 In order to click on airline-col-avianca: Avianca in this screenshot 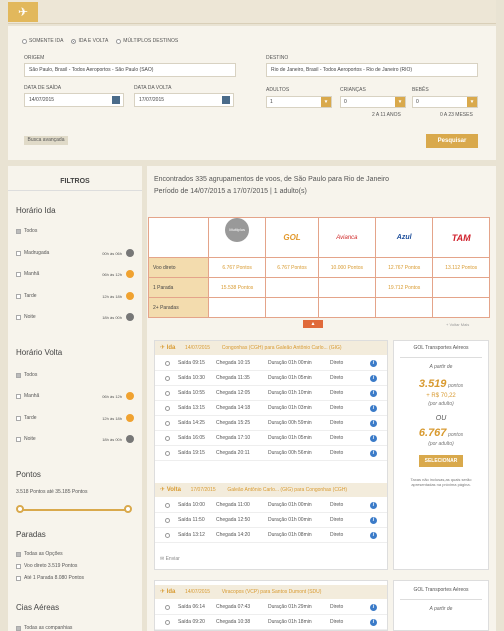, I will do `click(347, 237)`.